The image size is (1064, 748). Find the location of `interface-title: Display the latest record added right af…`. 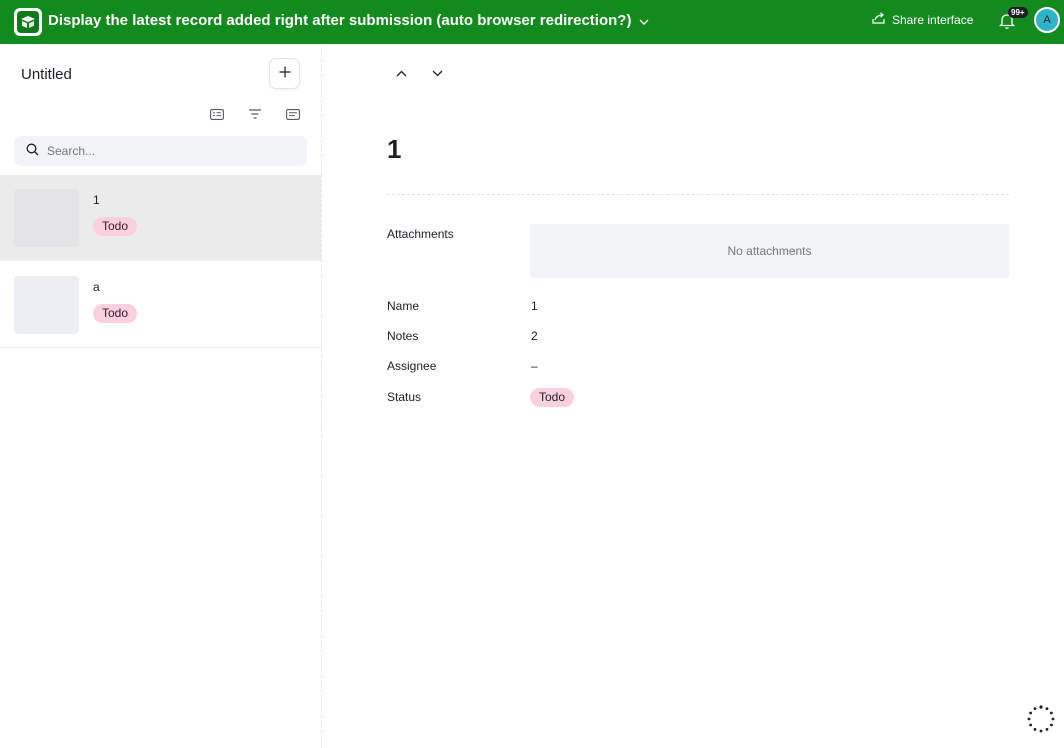

interface-title: Display the latest record added right af… is located at coordinates (340, 20).